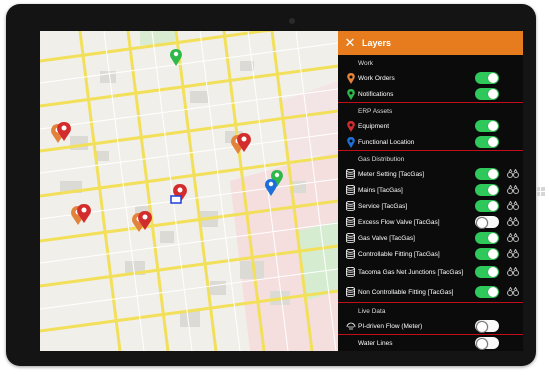 Image resolution: width=549 pixels, height=375 pixels. I want to click on layer-row: Excess Flow Valve [TacGas], so click(430, 222).